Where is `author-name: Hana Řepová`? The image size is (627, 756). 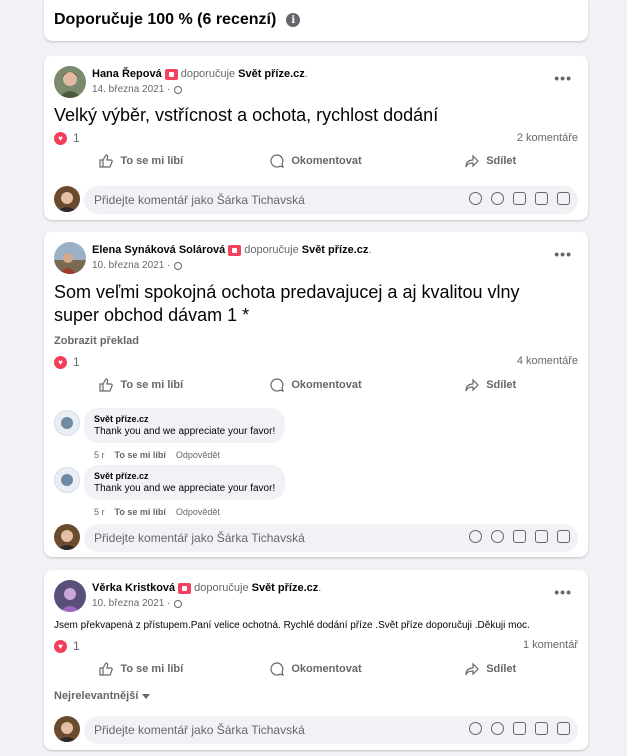
author-name: Hana Řepová is located at coordinates (127, 74).